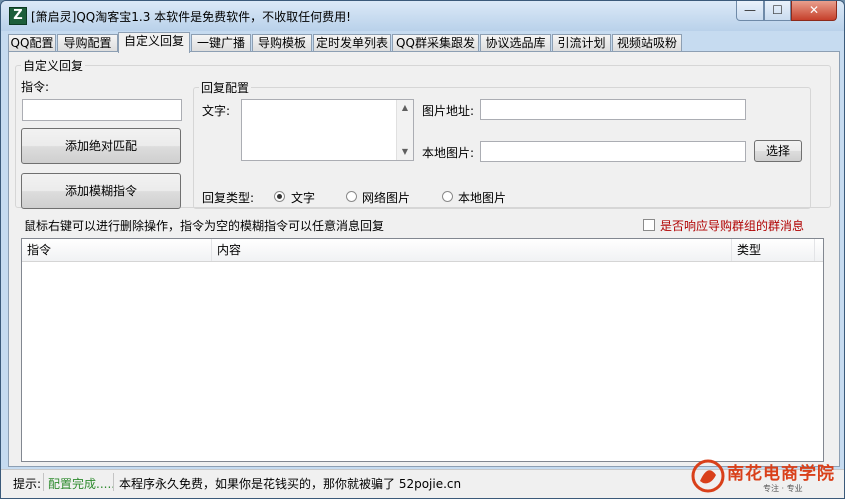  Describe the element at coordinates (154, 42) in the screenshot. I see `tab-custom-reply: 自定义回复` at that location.